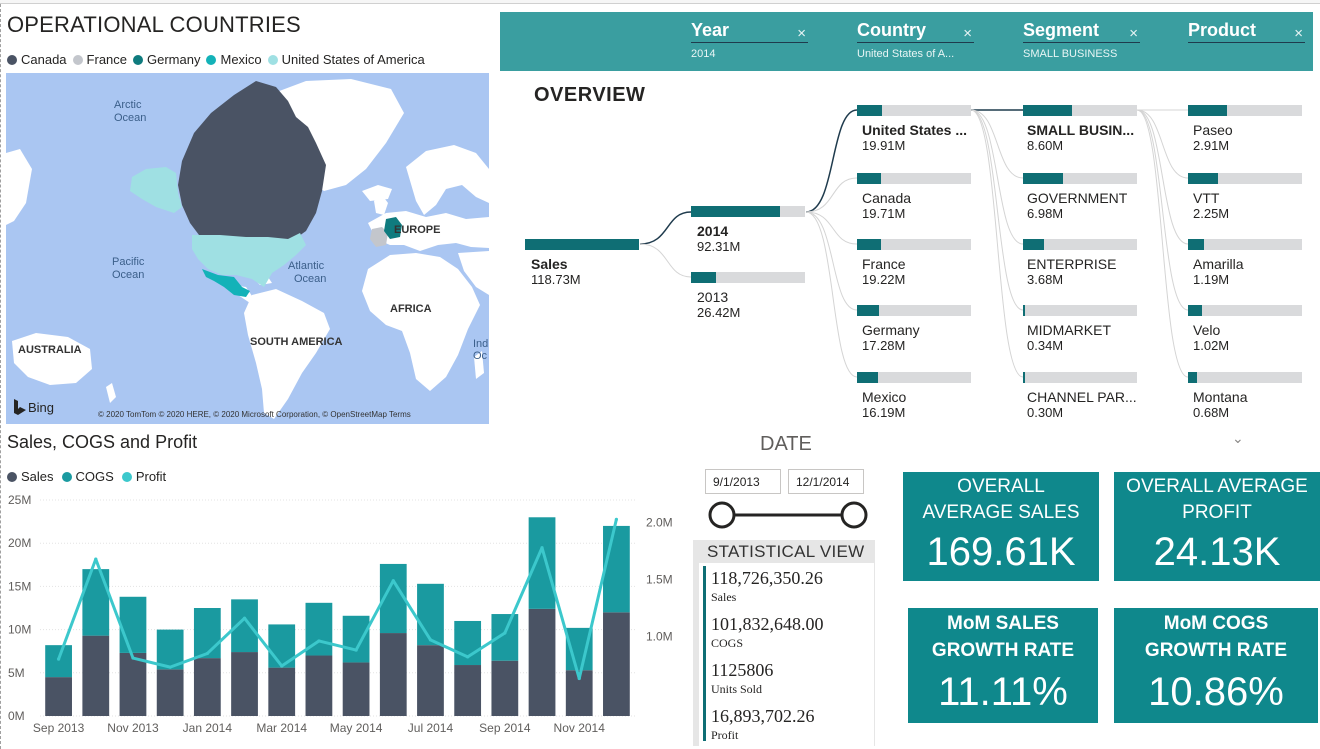 This screenshot has width=1320, height=749. I want to click on kpi-card-avg-profit: OVERALL AVERAGE PROFIT 24.13K, so click(1217, 526).